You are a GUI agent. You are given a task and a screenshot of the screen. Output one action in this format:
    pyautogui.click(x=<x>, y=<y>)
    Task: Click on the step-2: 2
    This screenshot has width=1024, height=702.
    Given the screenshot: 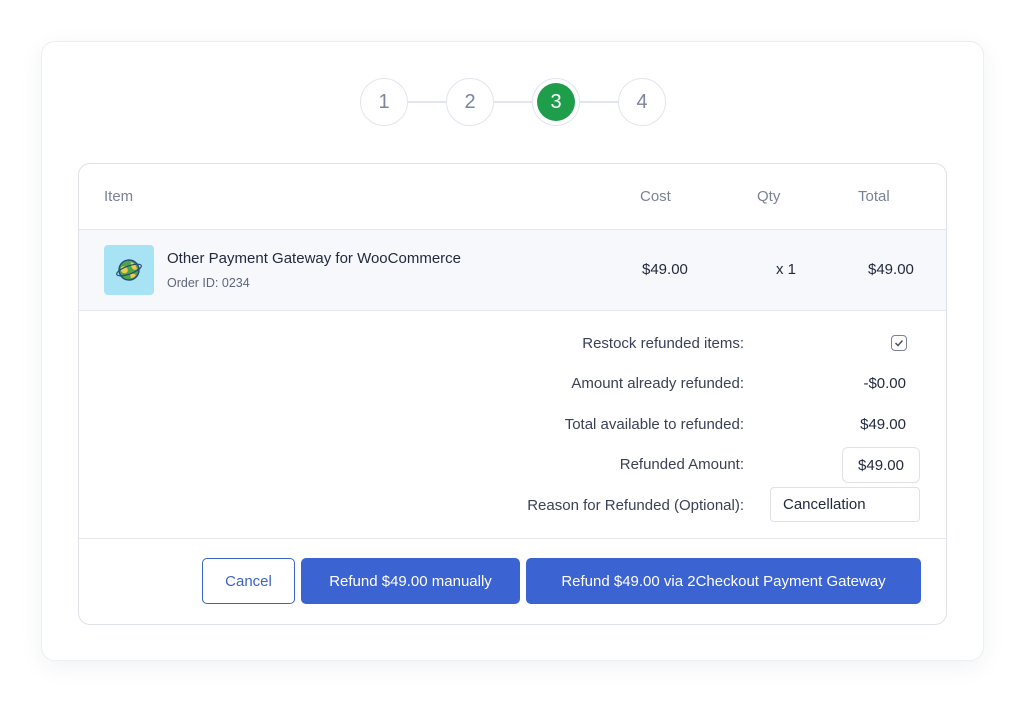 What is the action you would take?
    pyautogui.click(x=470, y=102)
    